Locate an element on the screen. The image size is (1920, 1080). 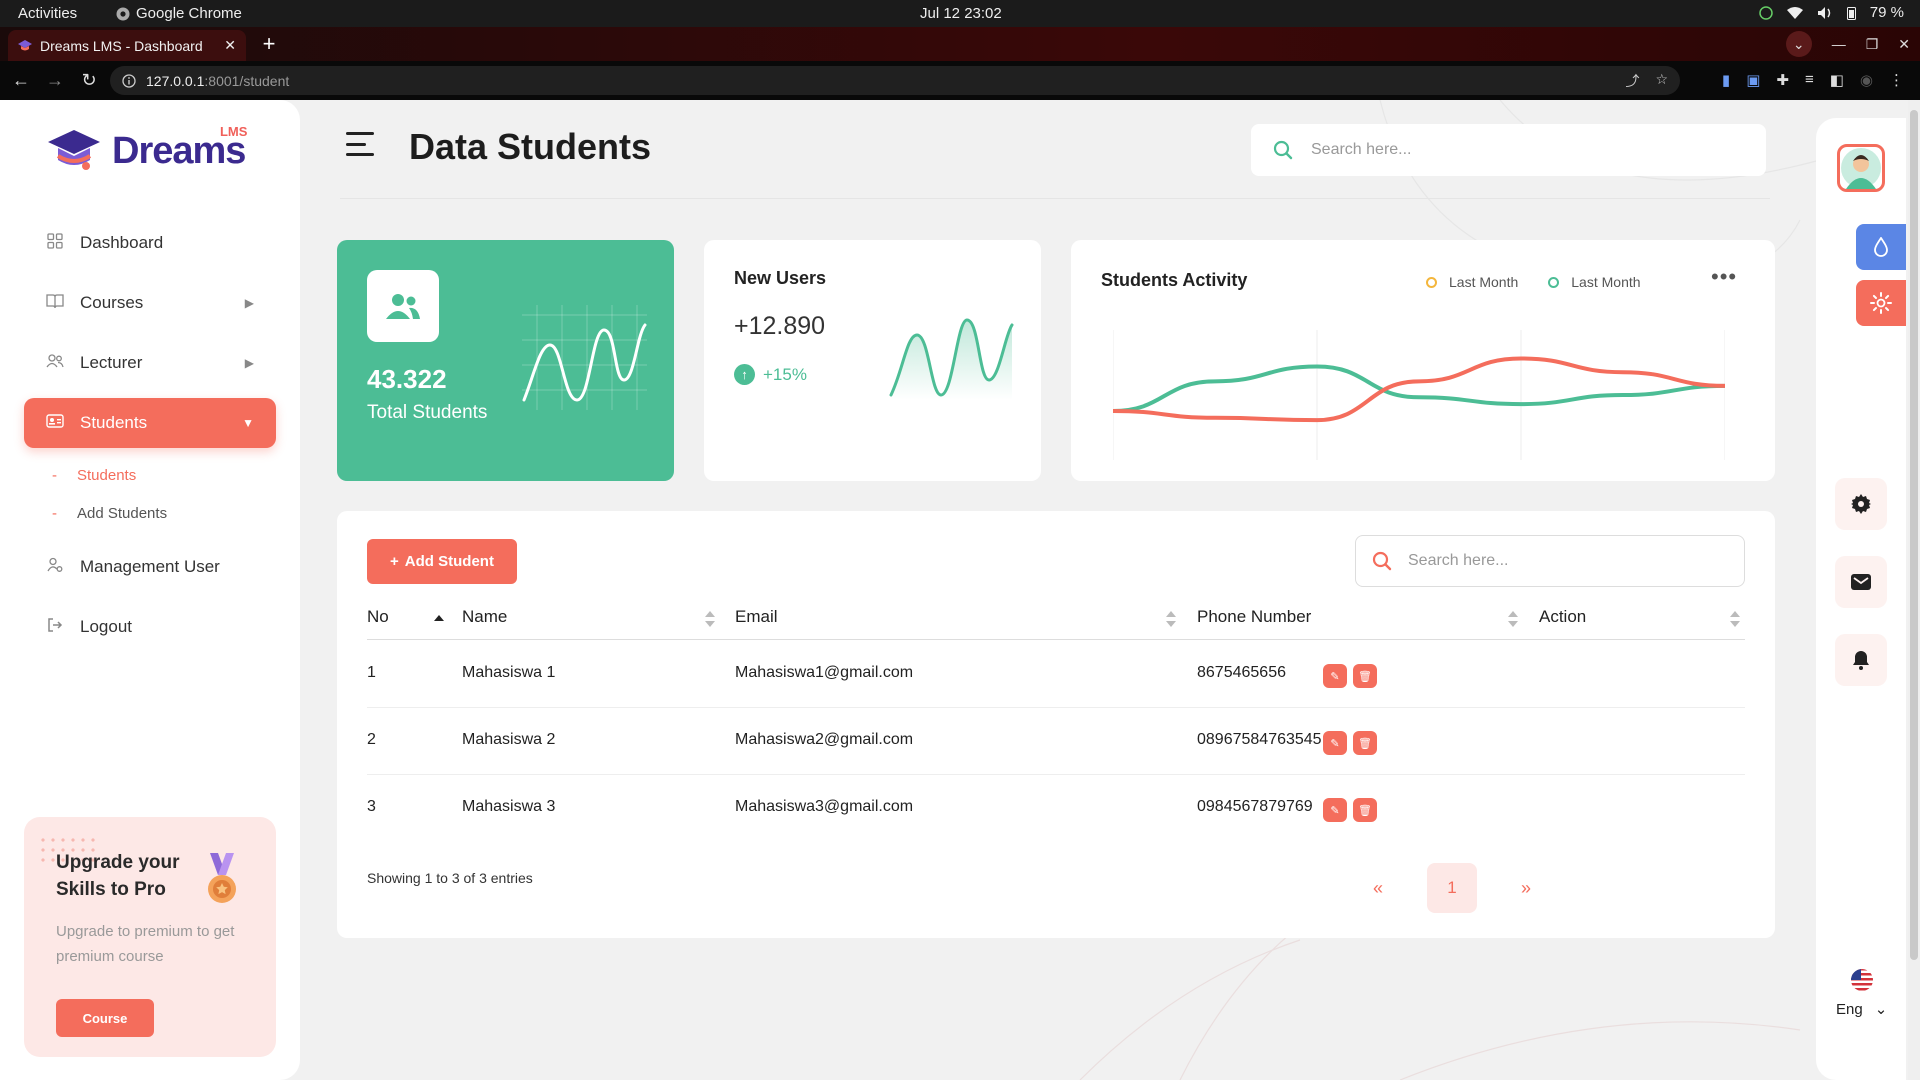
scrollbar-thumb is located at coordinates (1914, 535).